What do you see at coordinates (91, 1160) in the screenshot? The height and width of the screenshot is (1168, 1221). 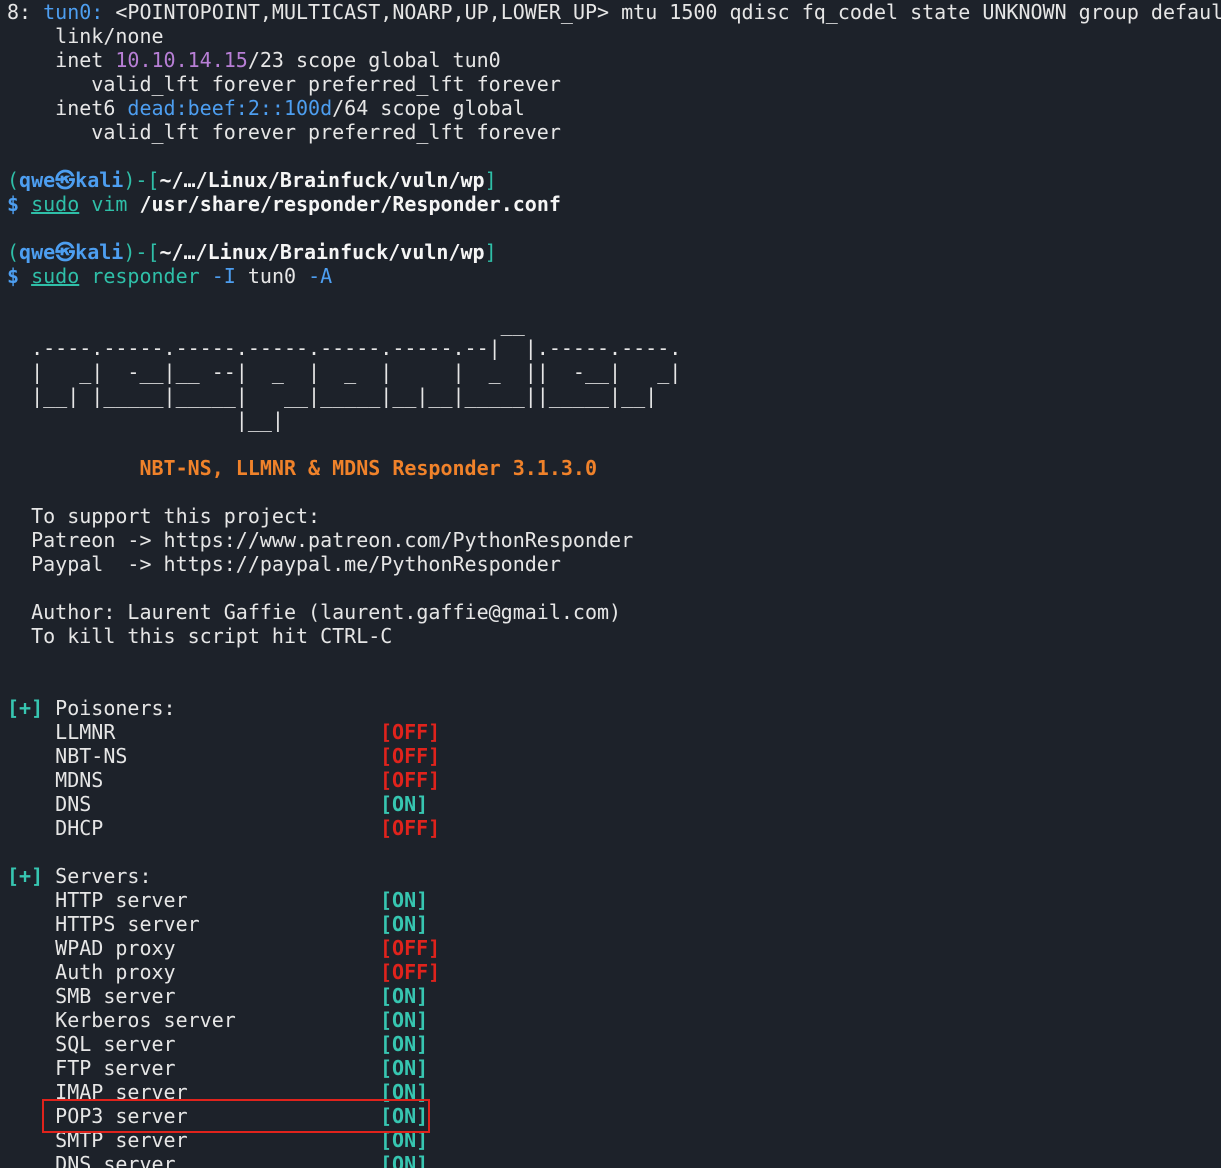 I see `server-name: DNS server` at bounding box center [91, 1160].